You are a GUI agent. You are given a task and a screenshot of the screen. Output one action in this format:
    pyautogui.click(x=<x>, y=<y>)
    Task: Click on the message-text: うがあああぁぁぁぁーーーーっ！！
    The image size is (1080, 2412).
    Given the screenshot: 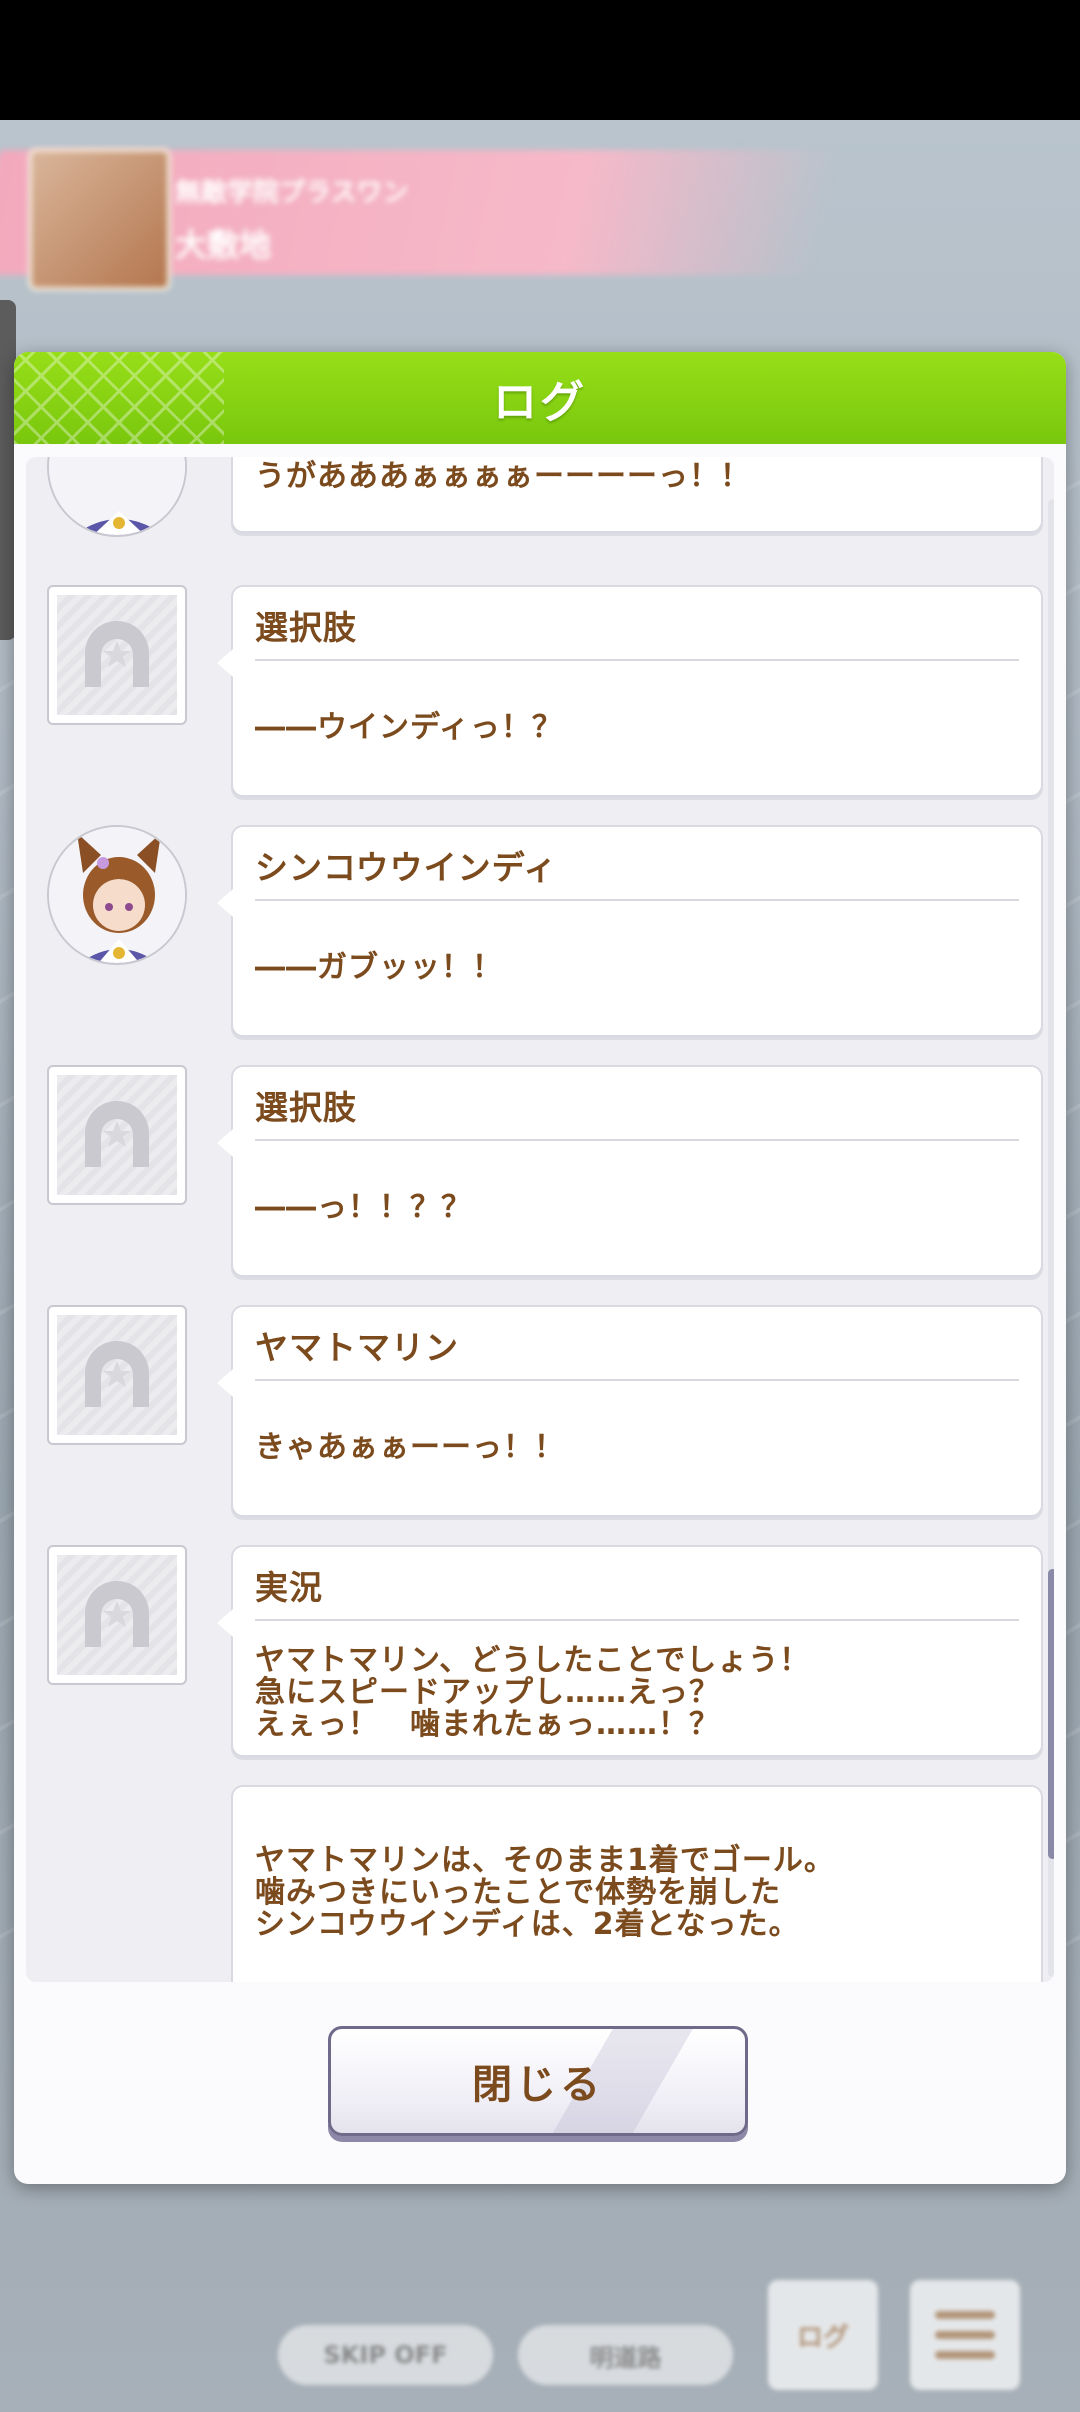 What is the action you would take?
    pyautogui.click(x=503, y=476)
    